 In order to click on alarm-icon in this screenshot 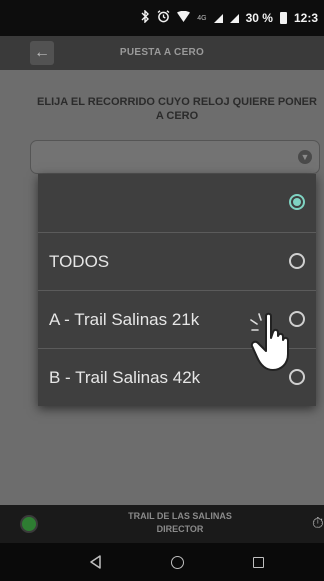, I will do `click(163, 18)`.